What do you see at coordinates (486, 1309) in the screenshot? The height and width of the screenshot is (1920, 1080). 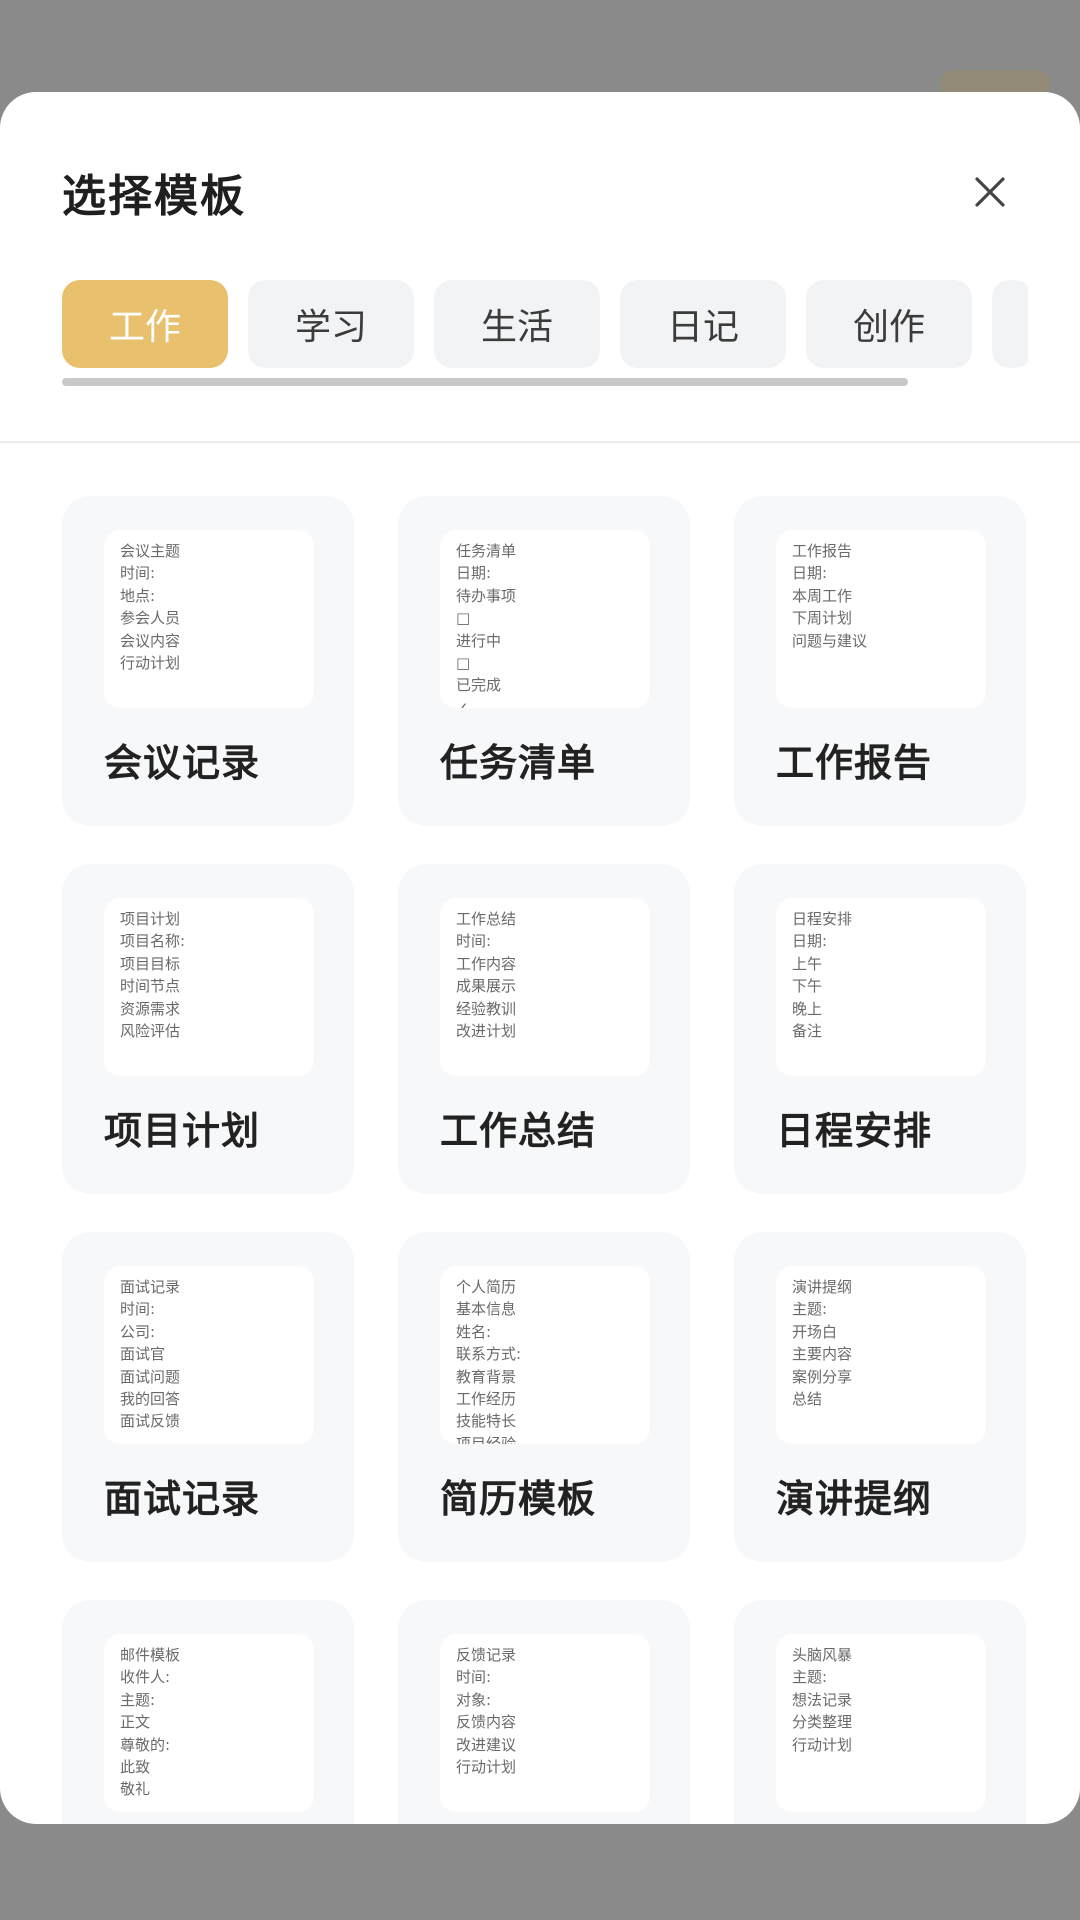 I see `preview-line: 基本信息` at bounding box center [486, 1309].